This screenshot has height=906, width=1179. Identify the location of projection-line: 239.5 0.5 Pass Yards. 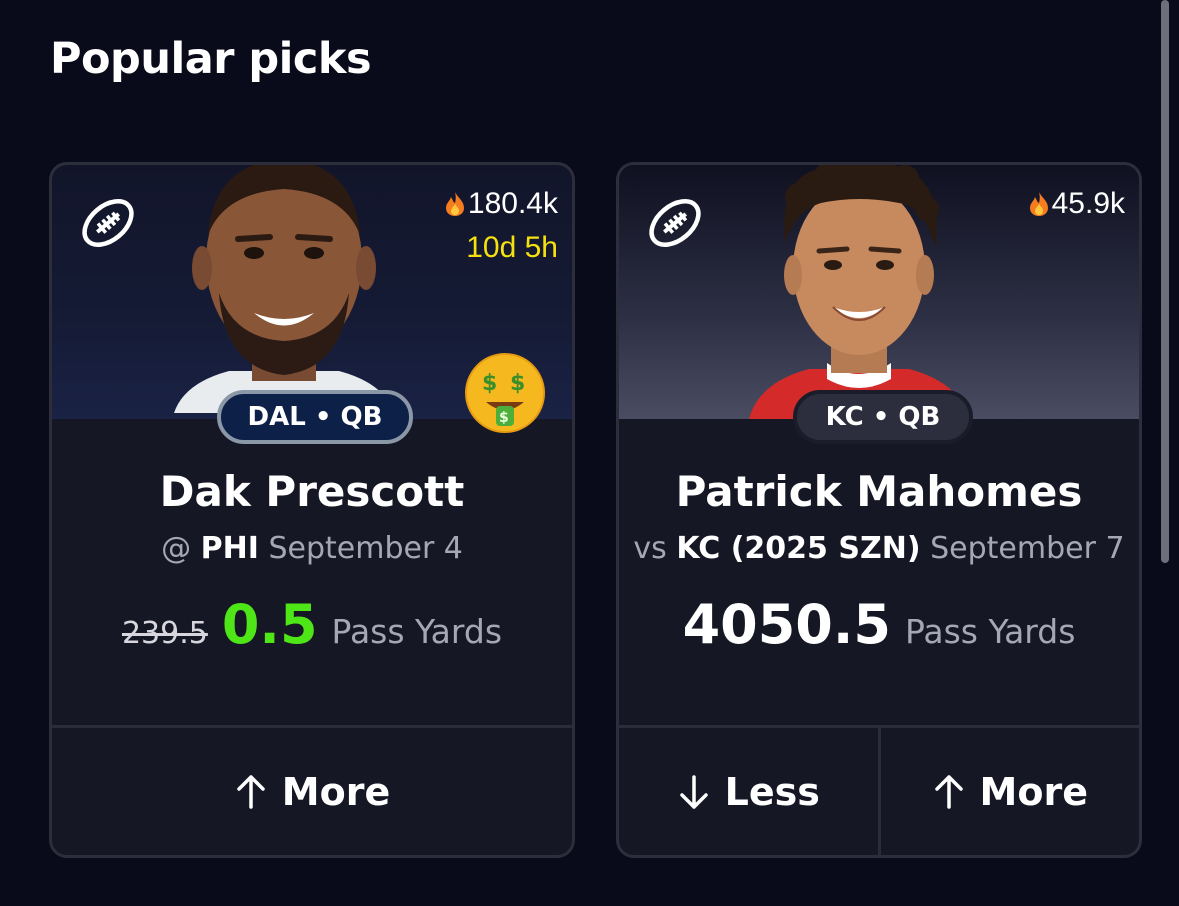
(312, 624).